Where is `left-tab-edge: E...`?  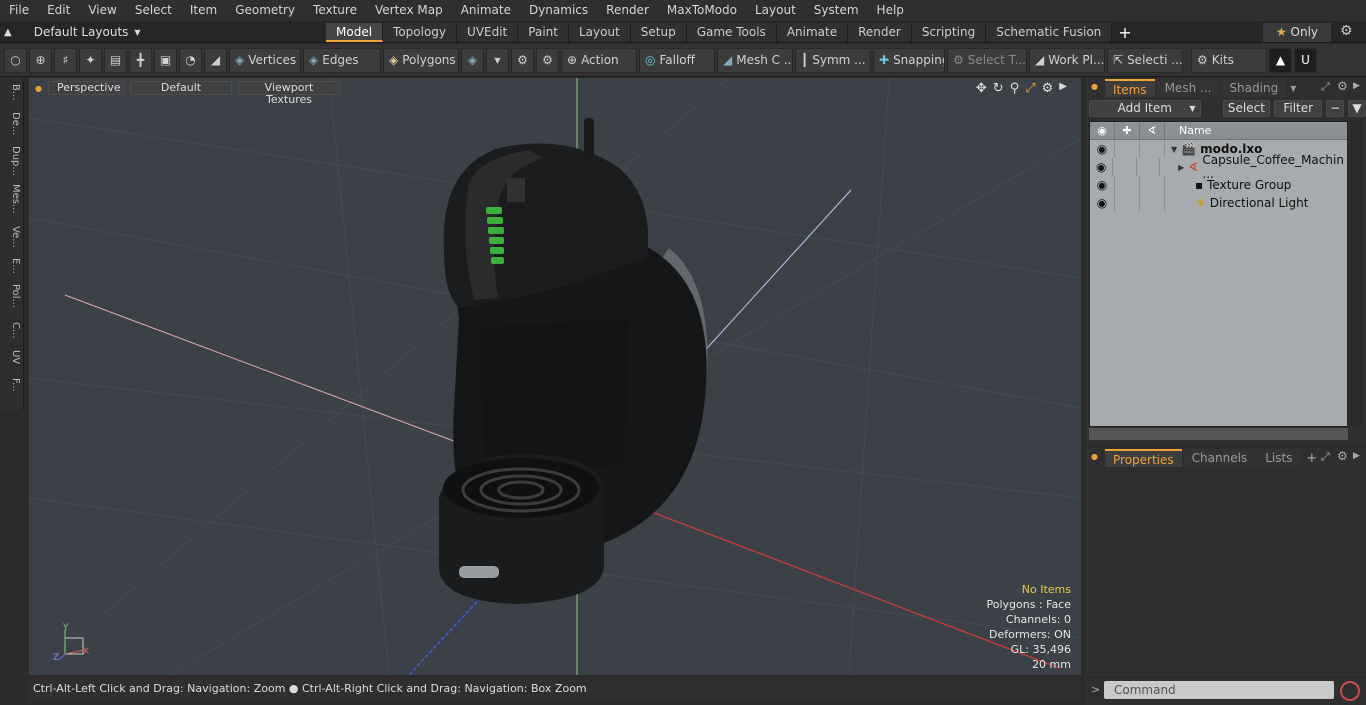 left-tab-edge: E... is located at coordinates (12, 266).